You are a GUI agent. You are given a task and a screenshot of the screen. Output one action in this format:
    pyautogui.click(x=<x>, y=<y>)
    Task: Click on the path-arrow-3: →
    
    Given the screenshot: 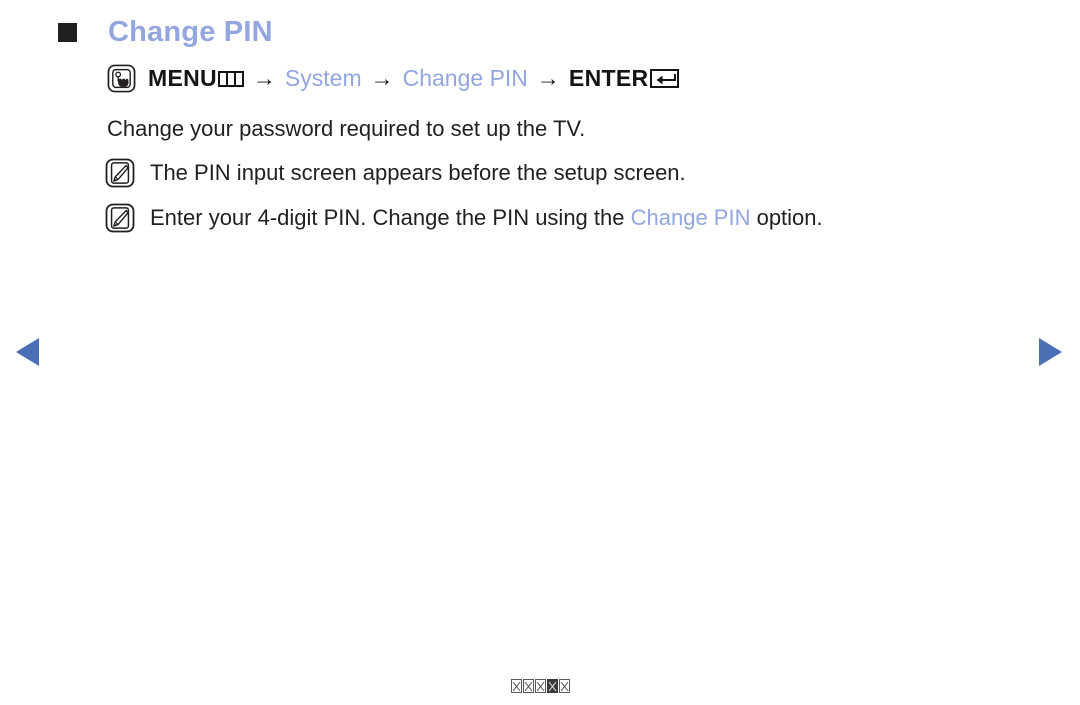 What is the action you would take?
    pyautogui.click(x=548, y=78)
    